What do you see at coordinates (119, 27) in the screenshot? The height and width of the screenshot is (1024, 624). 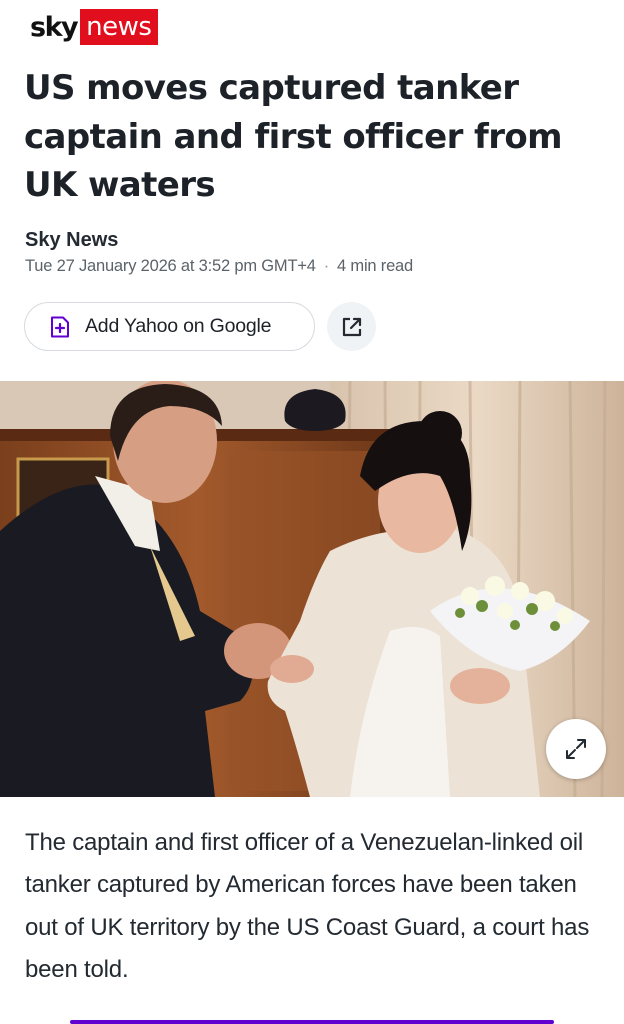 I see `logo-news-text: news` at bounding box center [119, 27].